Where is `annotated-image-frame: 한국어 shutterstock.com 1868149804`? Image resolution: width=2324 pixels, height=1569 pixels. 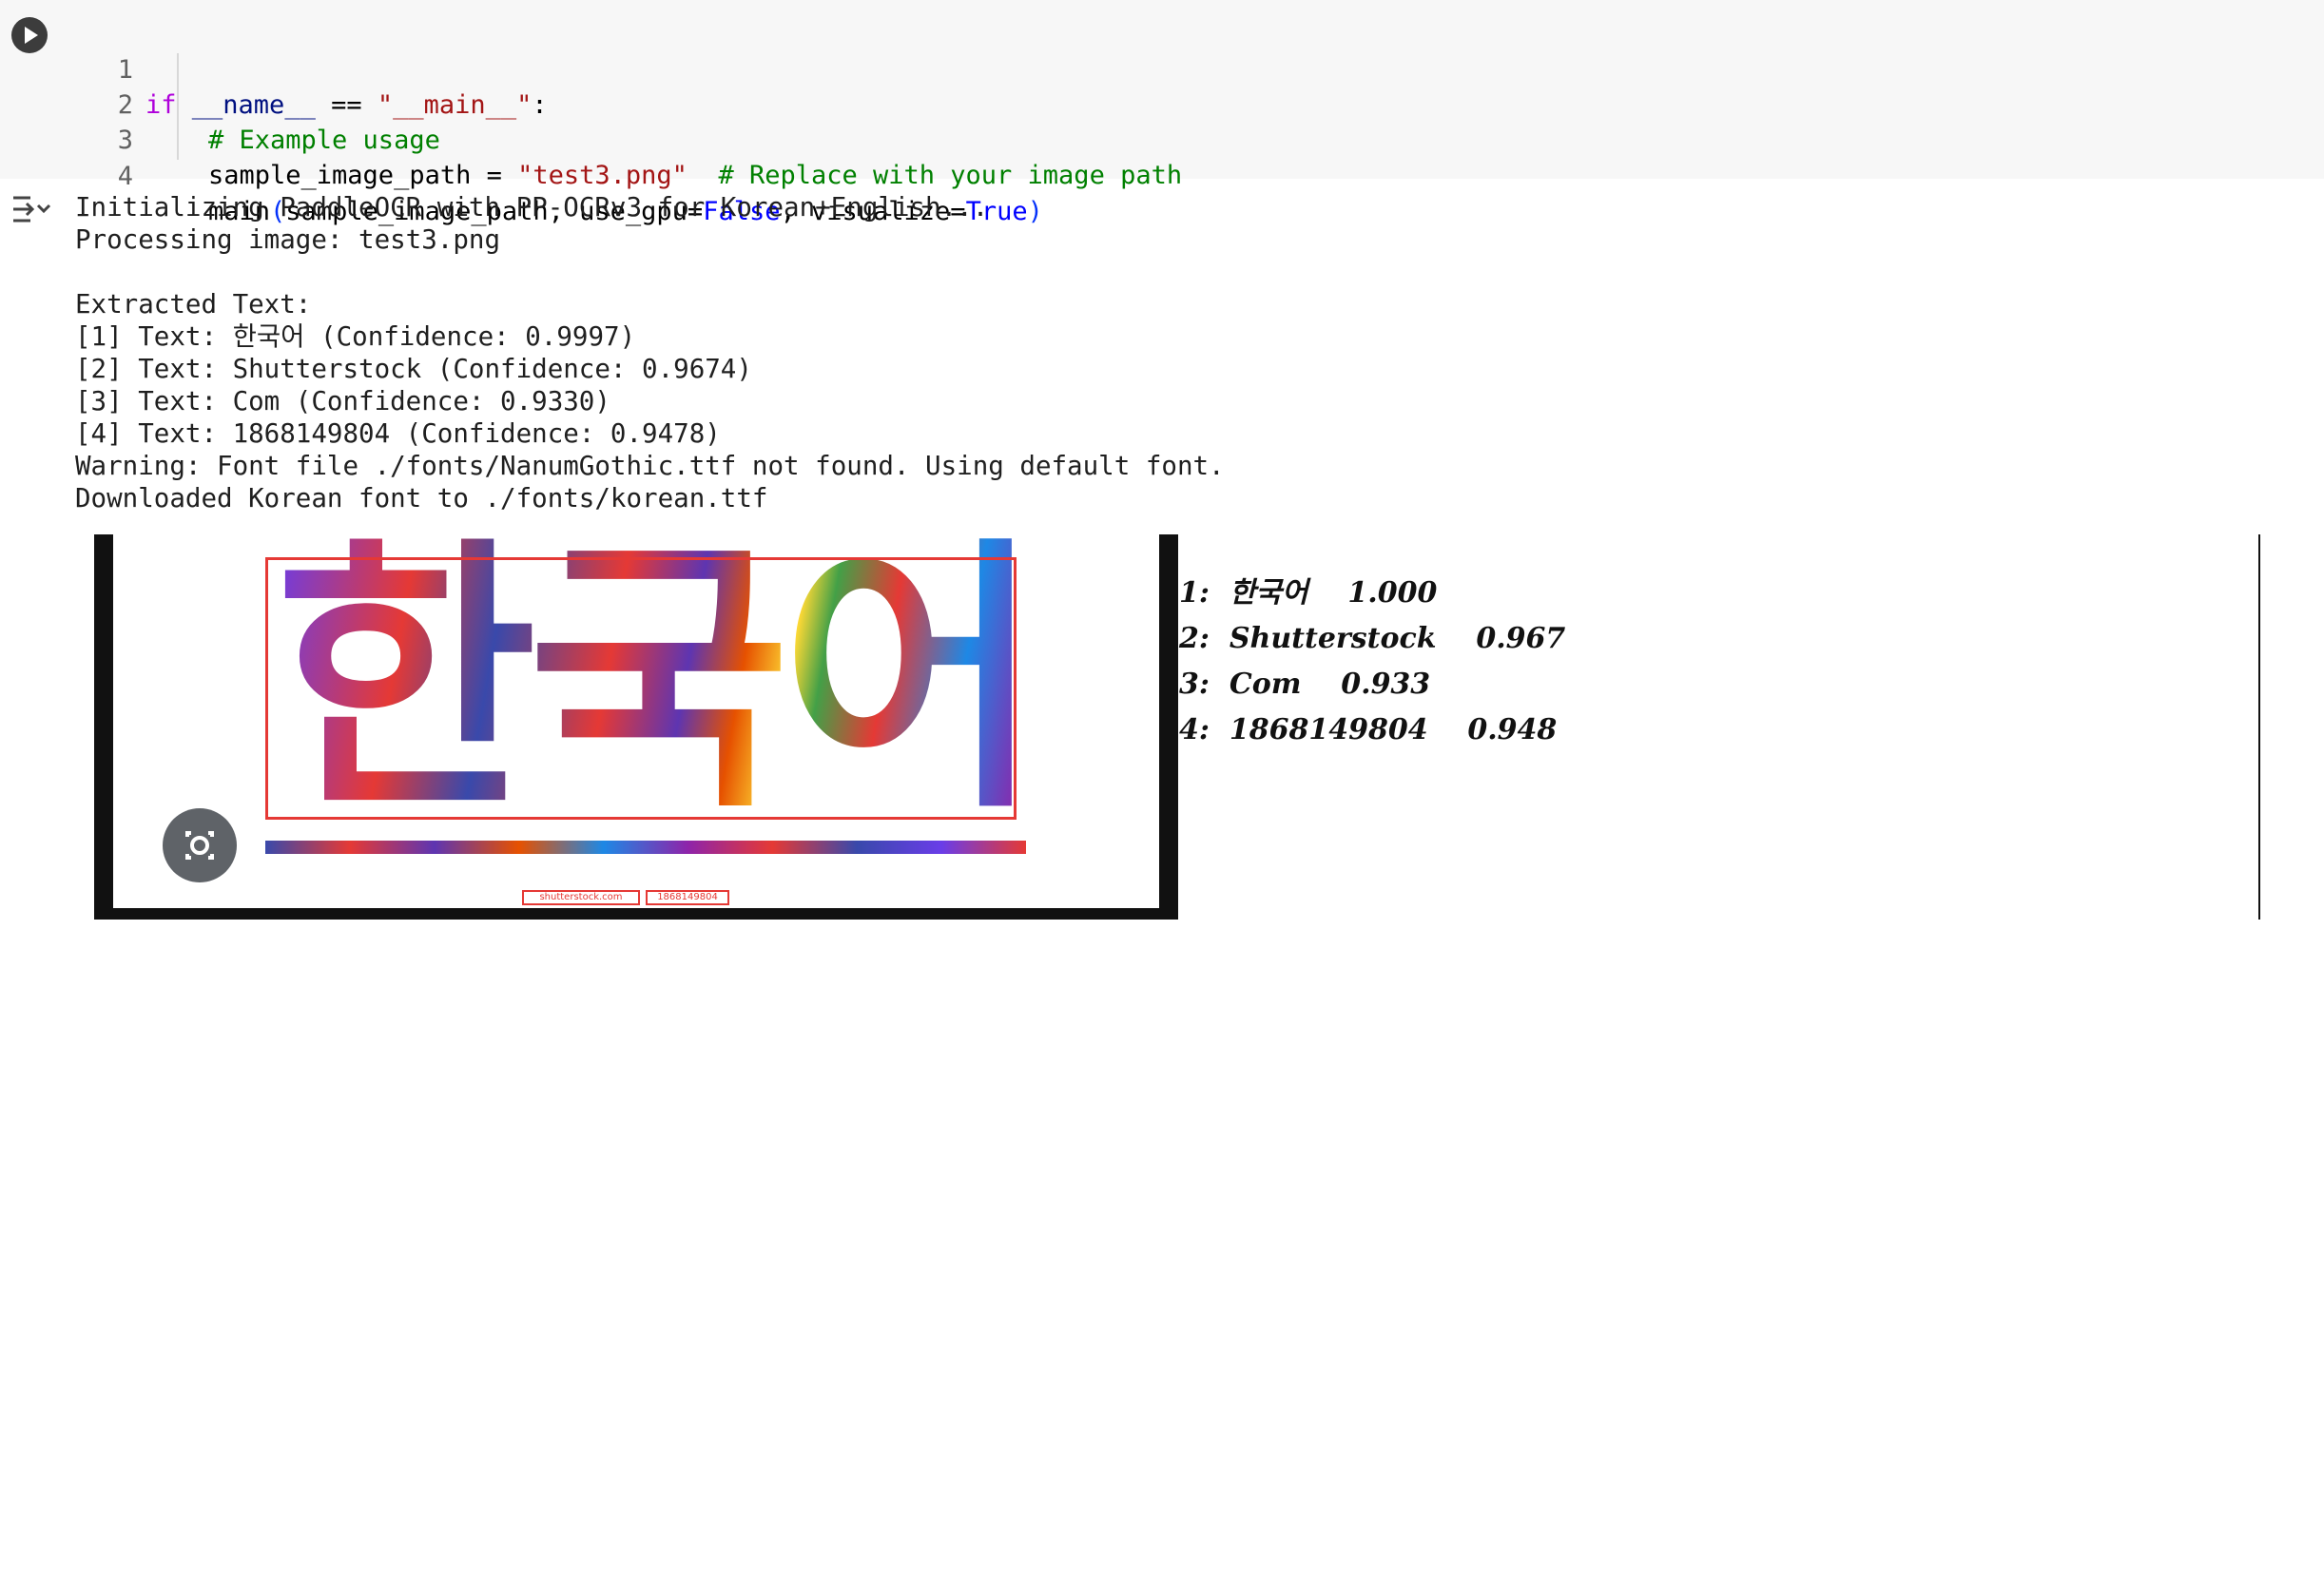
annotated-image-frame: 한국어 shutterstock.com 1868149804 is located at coordinates (636, 727).